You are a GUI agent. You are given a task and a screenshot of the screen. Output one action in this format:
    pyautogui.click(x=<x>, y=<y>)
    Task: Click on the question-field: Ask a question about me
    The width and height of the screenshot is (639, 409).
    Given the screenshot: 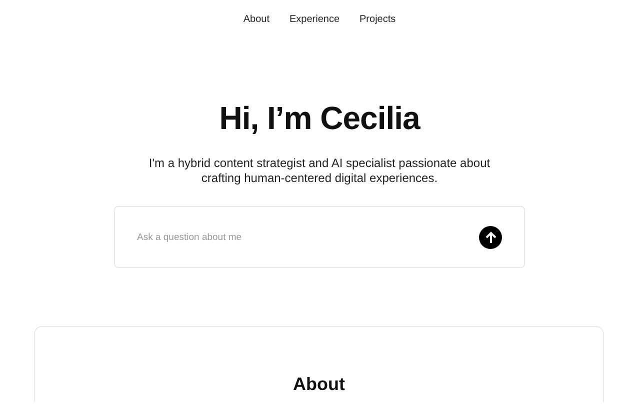 What is the action you would take?
    pyautogui.click(x=319, y=237)
    